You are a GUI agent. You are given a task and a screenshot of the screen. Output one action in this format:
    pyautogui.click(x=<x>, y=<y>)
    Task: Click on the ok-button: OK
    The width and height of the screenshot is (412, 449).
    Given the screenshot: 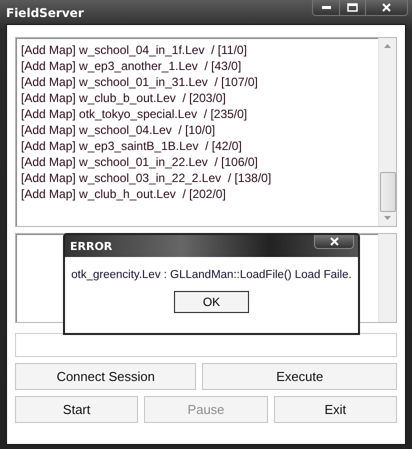 What is the action you would take?
    pyautogui.click(x=211, y=302)
    